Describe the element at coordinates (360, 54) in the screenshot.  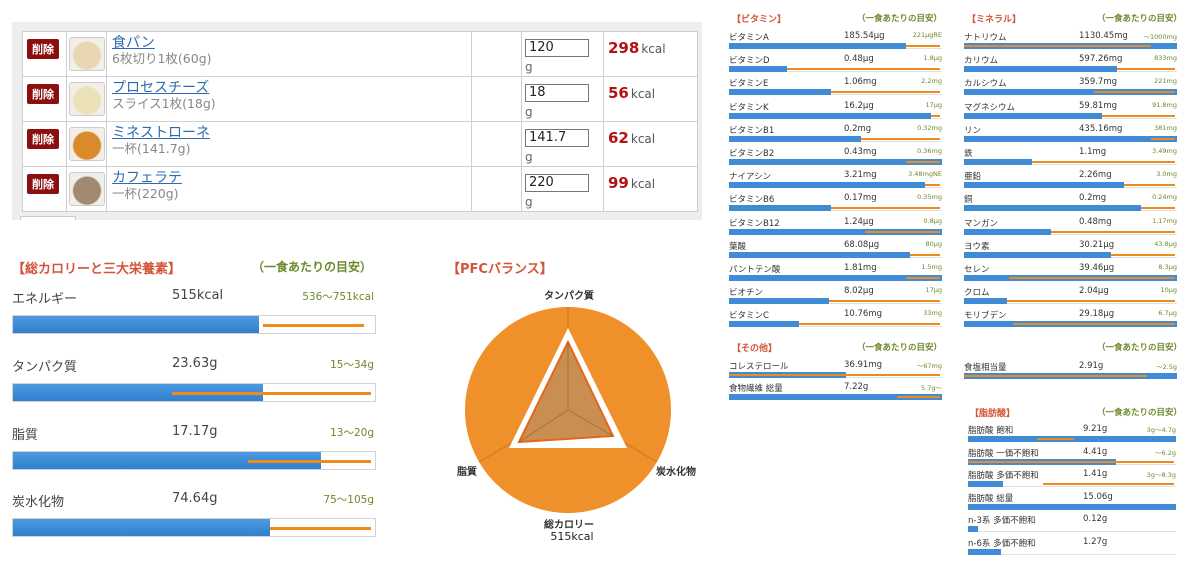
I see `food-row: 削除 食パン6枚切り1枚(60g) g 298kcal` at that location.